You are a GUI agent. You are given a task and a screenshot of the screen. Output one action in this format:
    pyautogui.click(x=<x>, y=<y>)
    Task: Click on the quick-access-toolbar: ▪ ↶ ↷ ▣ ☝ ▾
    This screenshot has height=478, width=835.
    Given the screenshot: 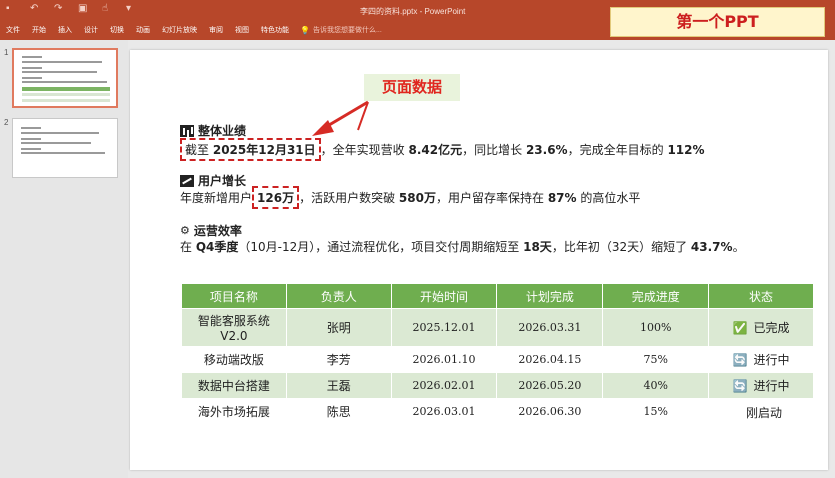 What is the action you would take?
    pyautogui.click(x=72, y=9)
    